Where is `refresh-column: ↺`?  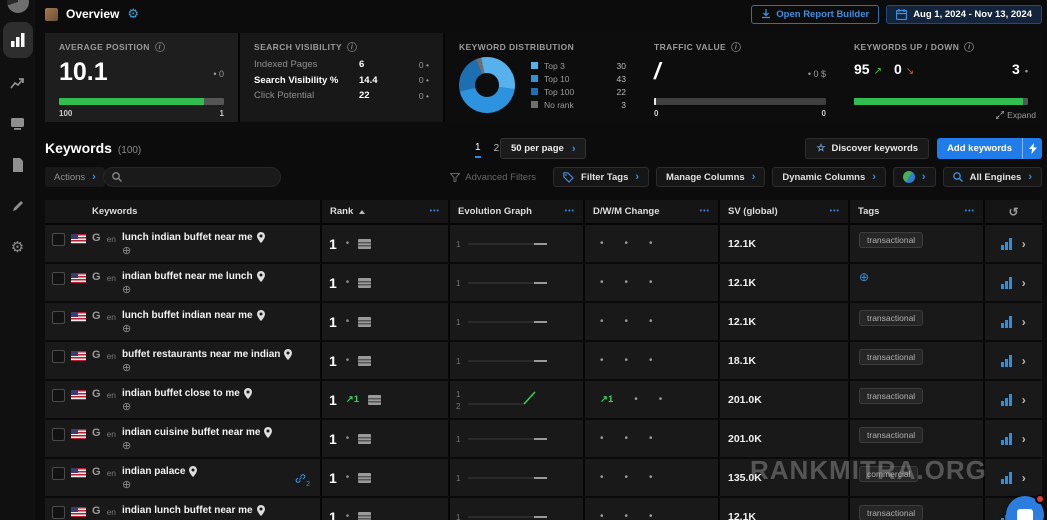 refresh-column: ↺ is located at coordinates (1012, 211).